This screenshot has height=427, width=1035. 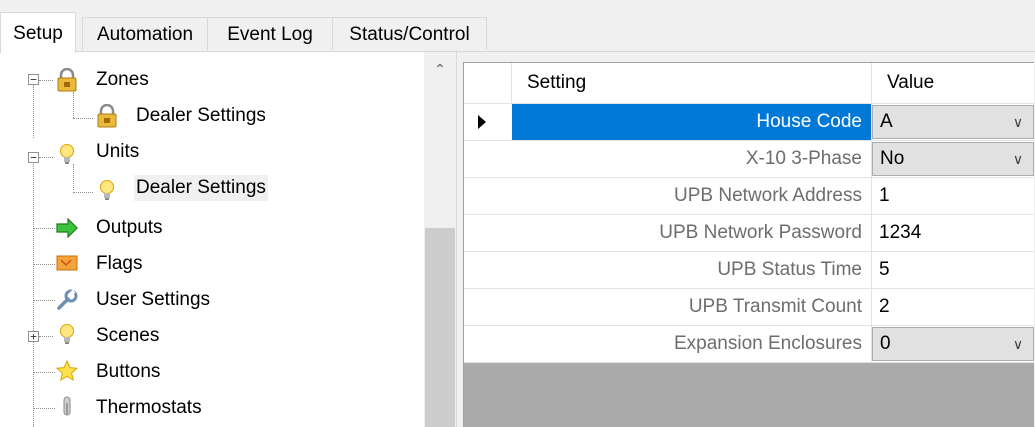 I want to click on expand-icon: +, so click(x=33, y=336).